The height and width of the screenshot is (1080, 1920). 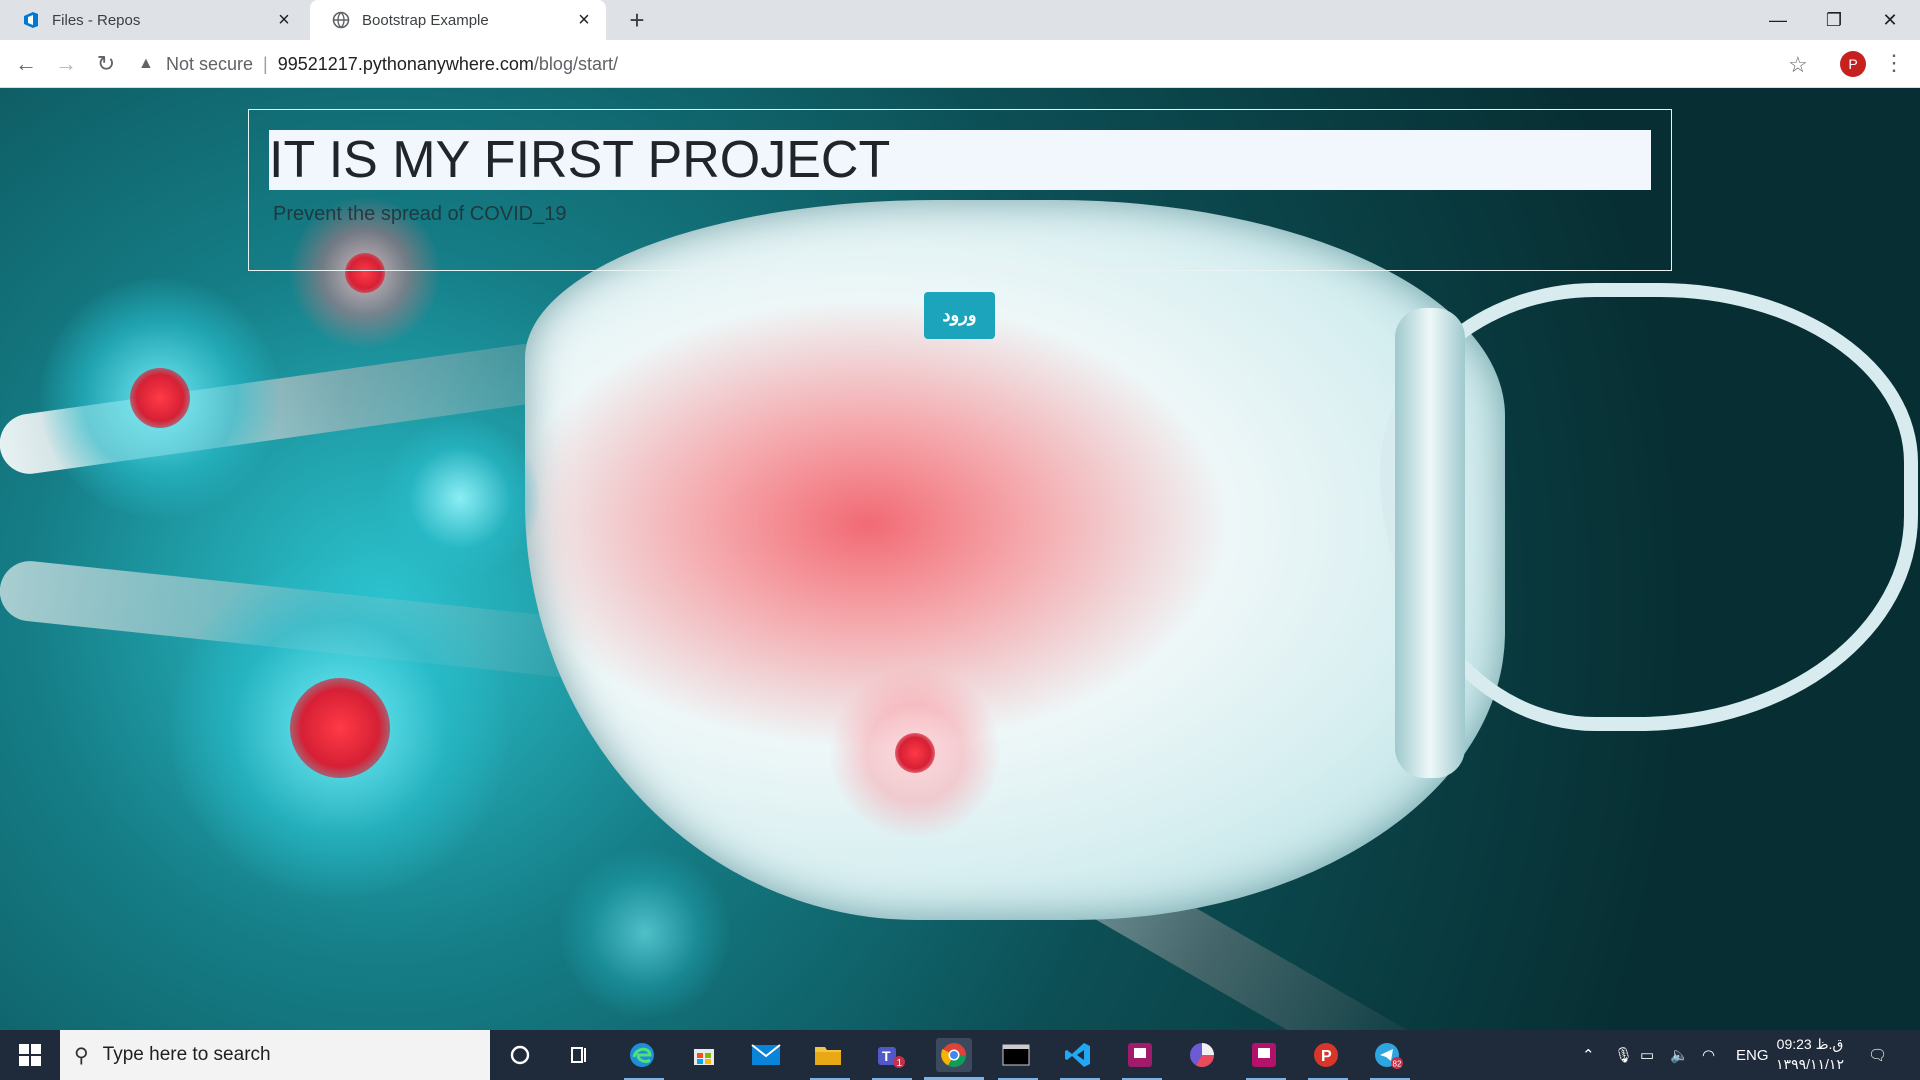 I want to click on search-placeholder: Type here to search, so click(x=186, y=1054).